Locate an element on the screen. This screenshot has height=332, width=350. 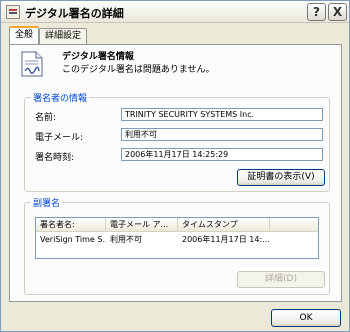
info-status: このデジタル署名は問題ありません。 is located at coordinates (138, 70).